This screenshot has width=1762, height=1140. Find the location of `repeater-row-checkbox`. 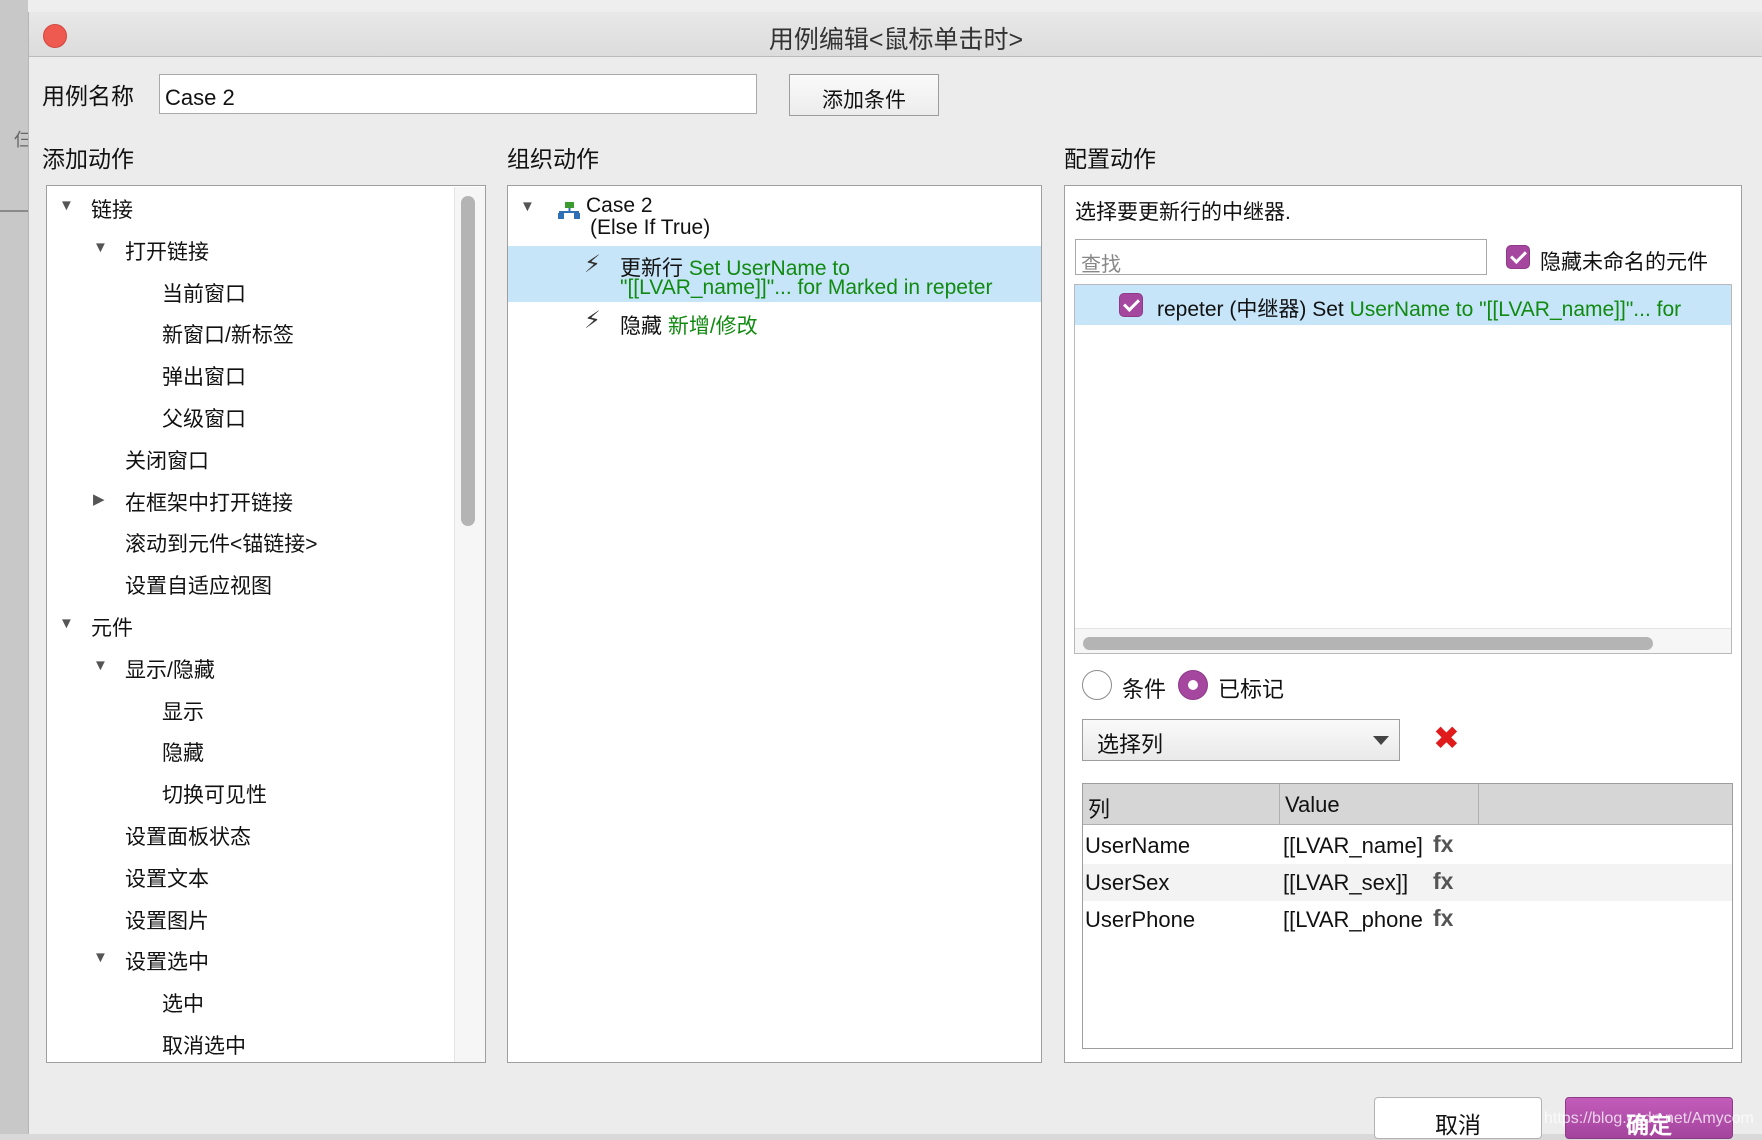

repeater-row-checkbox is located at coordinates (1131, 305).